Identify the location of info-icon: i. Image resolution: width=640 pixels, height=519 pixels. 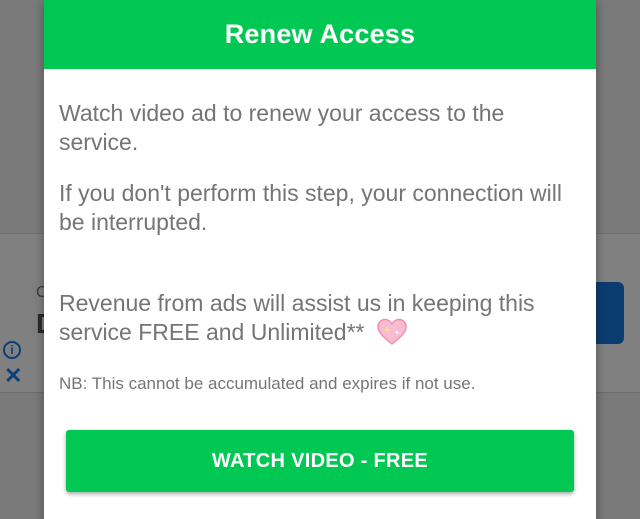
(12, 350).